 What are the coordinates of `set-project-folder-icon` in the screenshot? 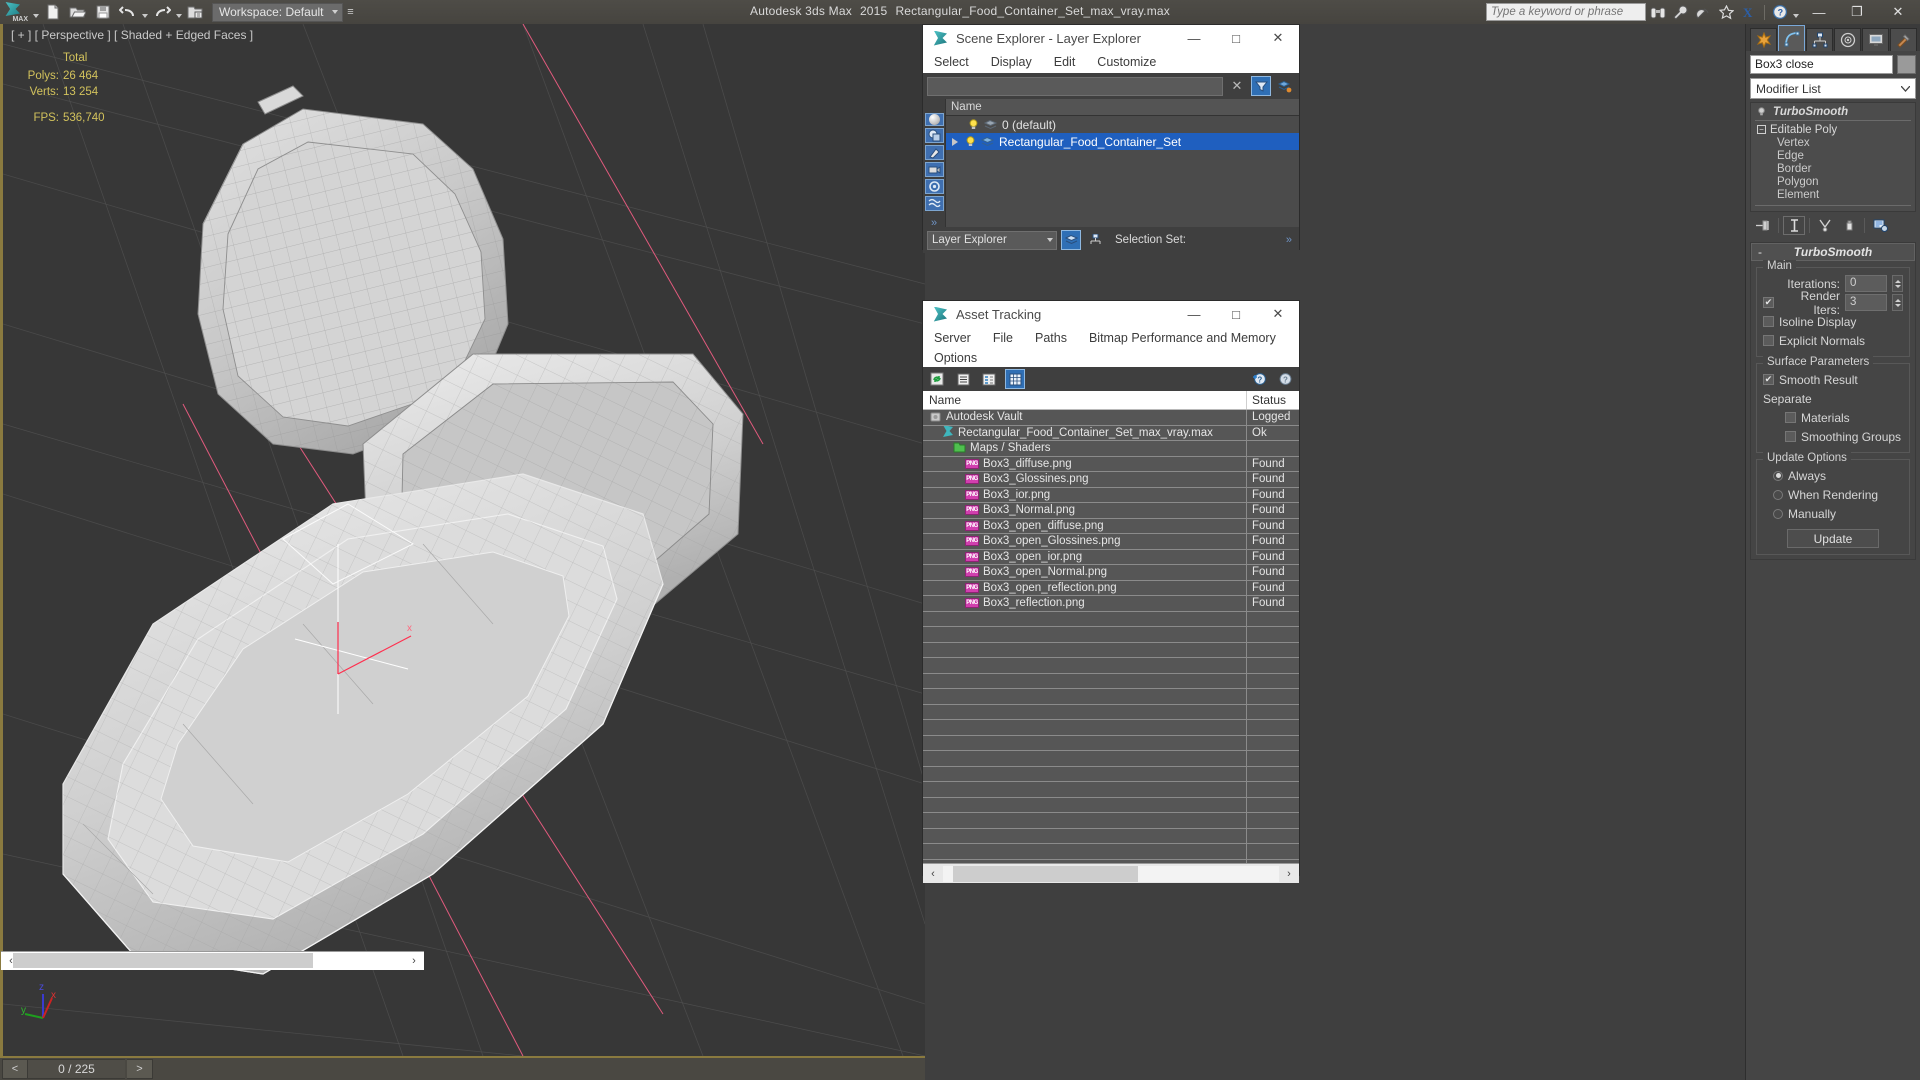 It's located at (195, 12).